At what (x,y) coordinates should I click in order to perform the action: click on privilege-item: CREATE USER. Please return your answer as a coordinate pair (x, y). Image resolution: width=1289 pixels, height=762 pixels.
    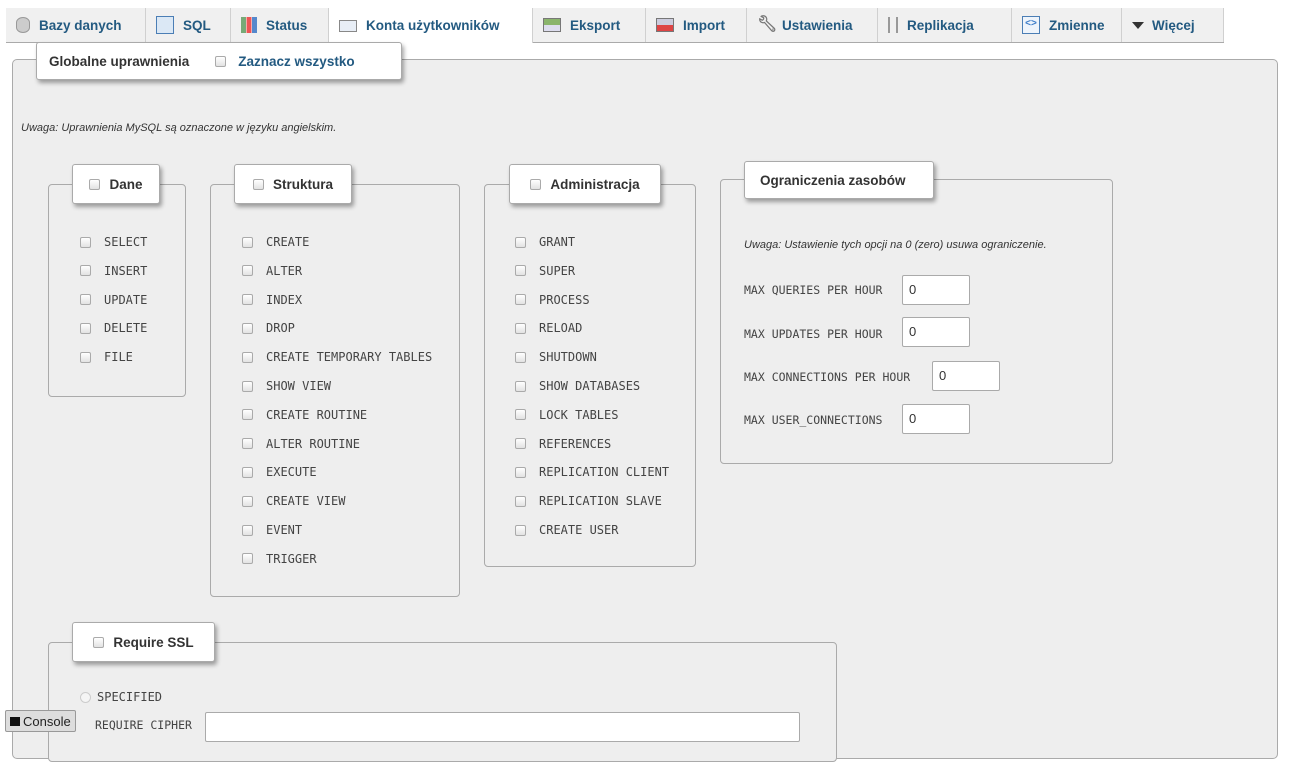
    Looking at the image, I should click on (566, 530).